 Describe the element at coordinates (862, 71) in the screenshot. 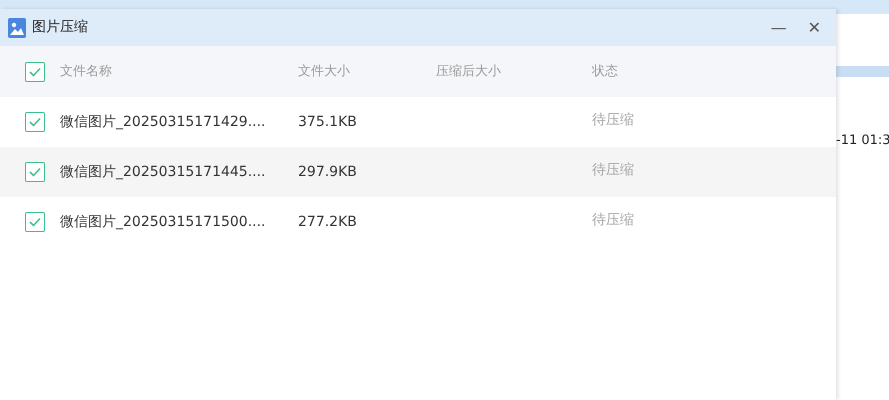

I see `background-bar` at that location.